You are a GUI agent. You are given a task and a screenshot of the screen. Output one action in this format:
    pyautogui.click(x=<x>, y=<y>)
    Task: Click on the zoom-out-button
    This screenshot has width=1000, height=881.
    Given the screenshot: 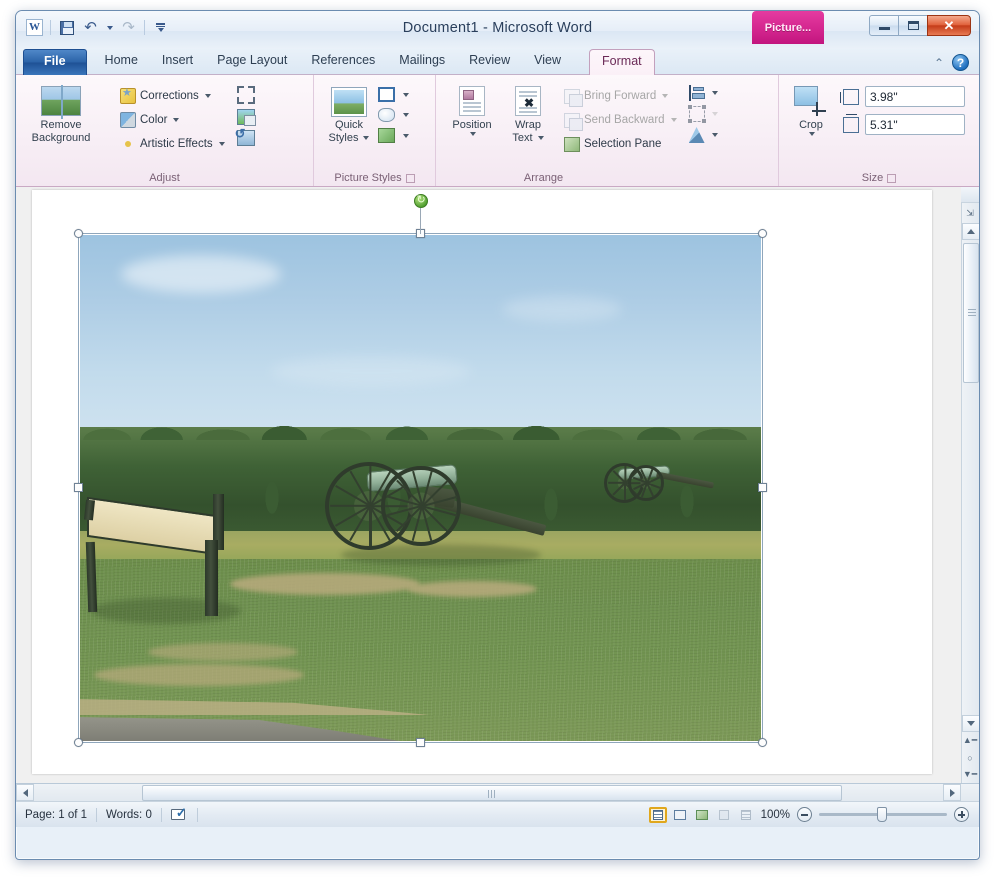 What is the action you would take?
    pyautogui.click(x=804, y=814)
    